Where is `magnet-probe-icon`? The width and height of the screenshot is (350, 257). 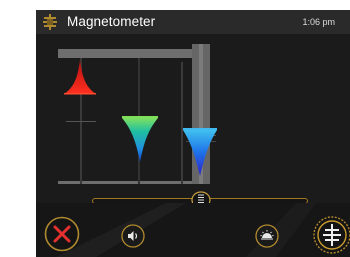 magnet-probe-icon is located at coordinates (330, 235).